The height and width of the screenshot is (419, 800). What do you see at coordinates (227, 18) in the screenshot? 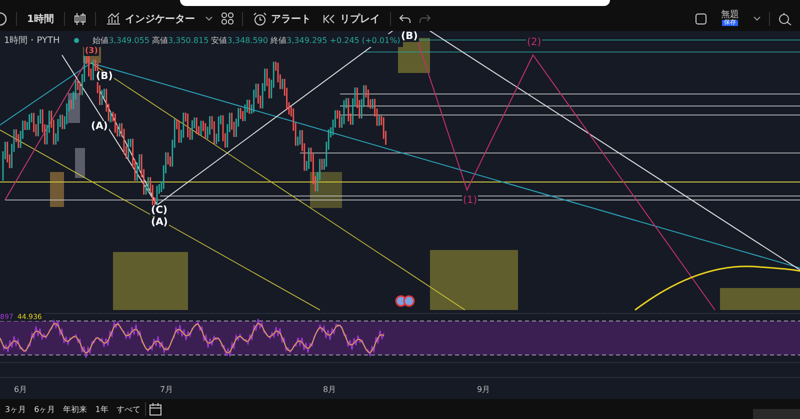
I see `grid-icon` at bounding box center [227, 18].